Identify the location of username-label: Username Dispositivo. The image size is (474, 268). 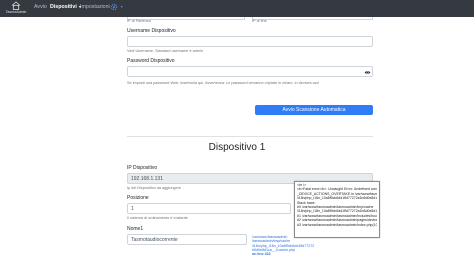
(151, 31).